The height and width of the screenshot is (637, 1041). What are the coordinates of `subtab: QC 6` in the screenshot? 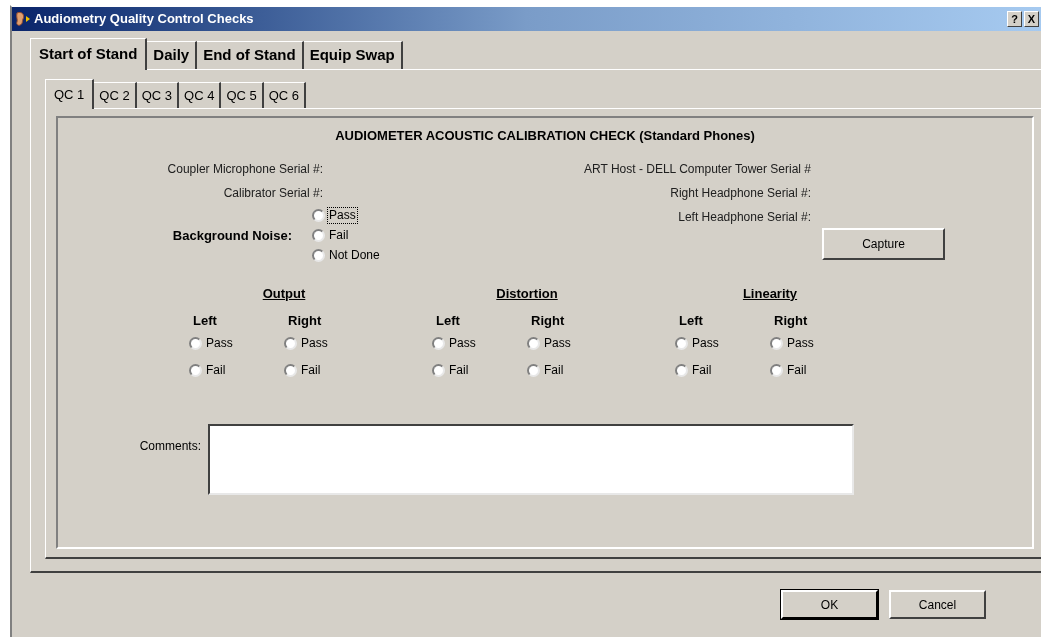 It's located at (285, 95).